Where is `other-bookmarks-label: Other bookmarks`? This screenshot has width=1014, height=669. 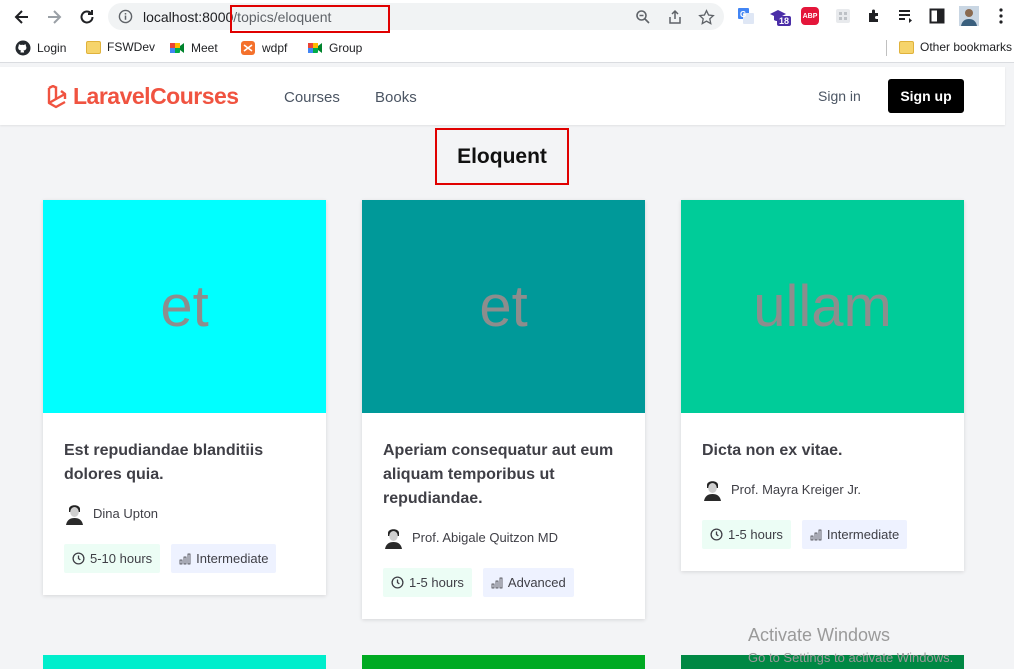 other-bookmarks-label: Other bookmarks is located at coordinates (966, 47).